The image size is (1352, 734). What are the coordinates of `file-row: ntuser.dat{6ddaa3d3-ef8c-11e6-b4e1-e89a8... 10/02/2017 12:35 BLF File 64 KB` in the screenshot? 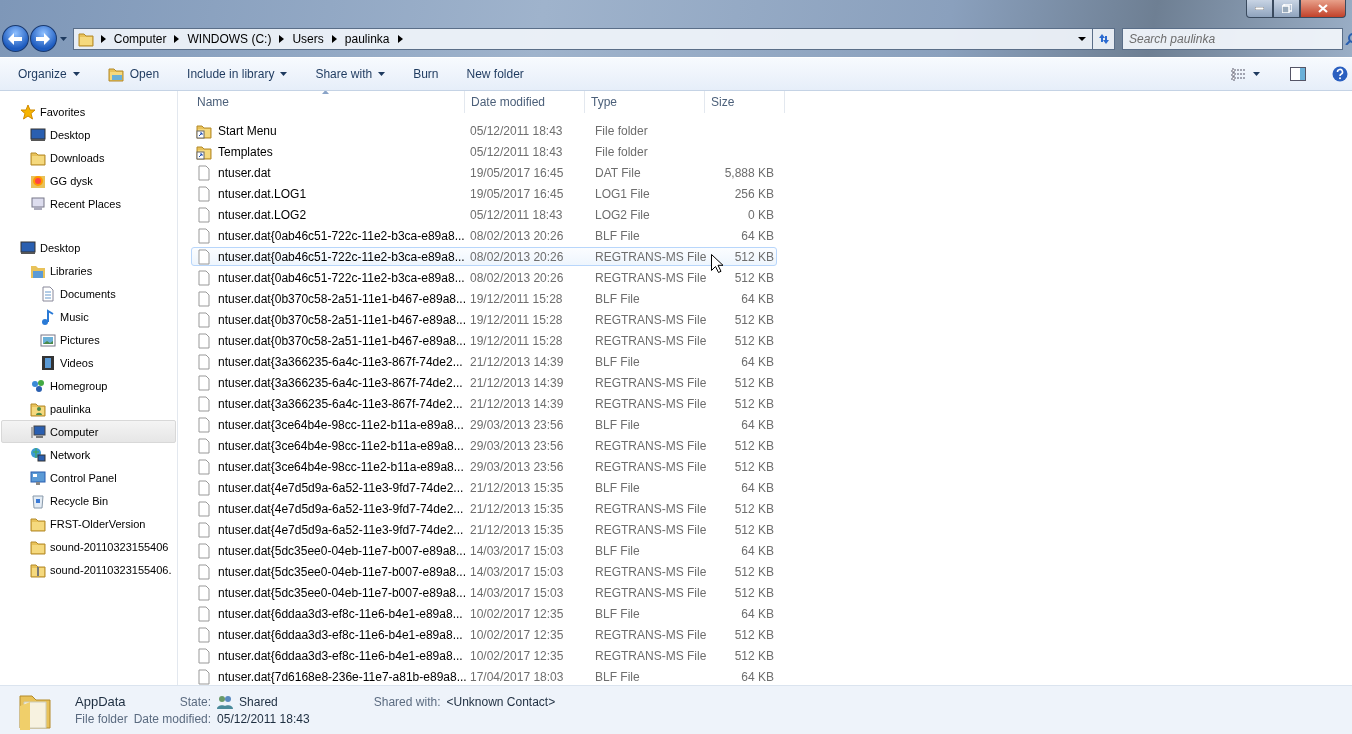 It's located at (484, 613).